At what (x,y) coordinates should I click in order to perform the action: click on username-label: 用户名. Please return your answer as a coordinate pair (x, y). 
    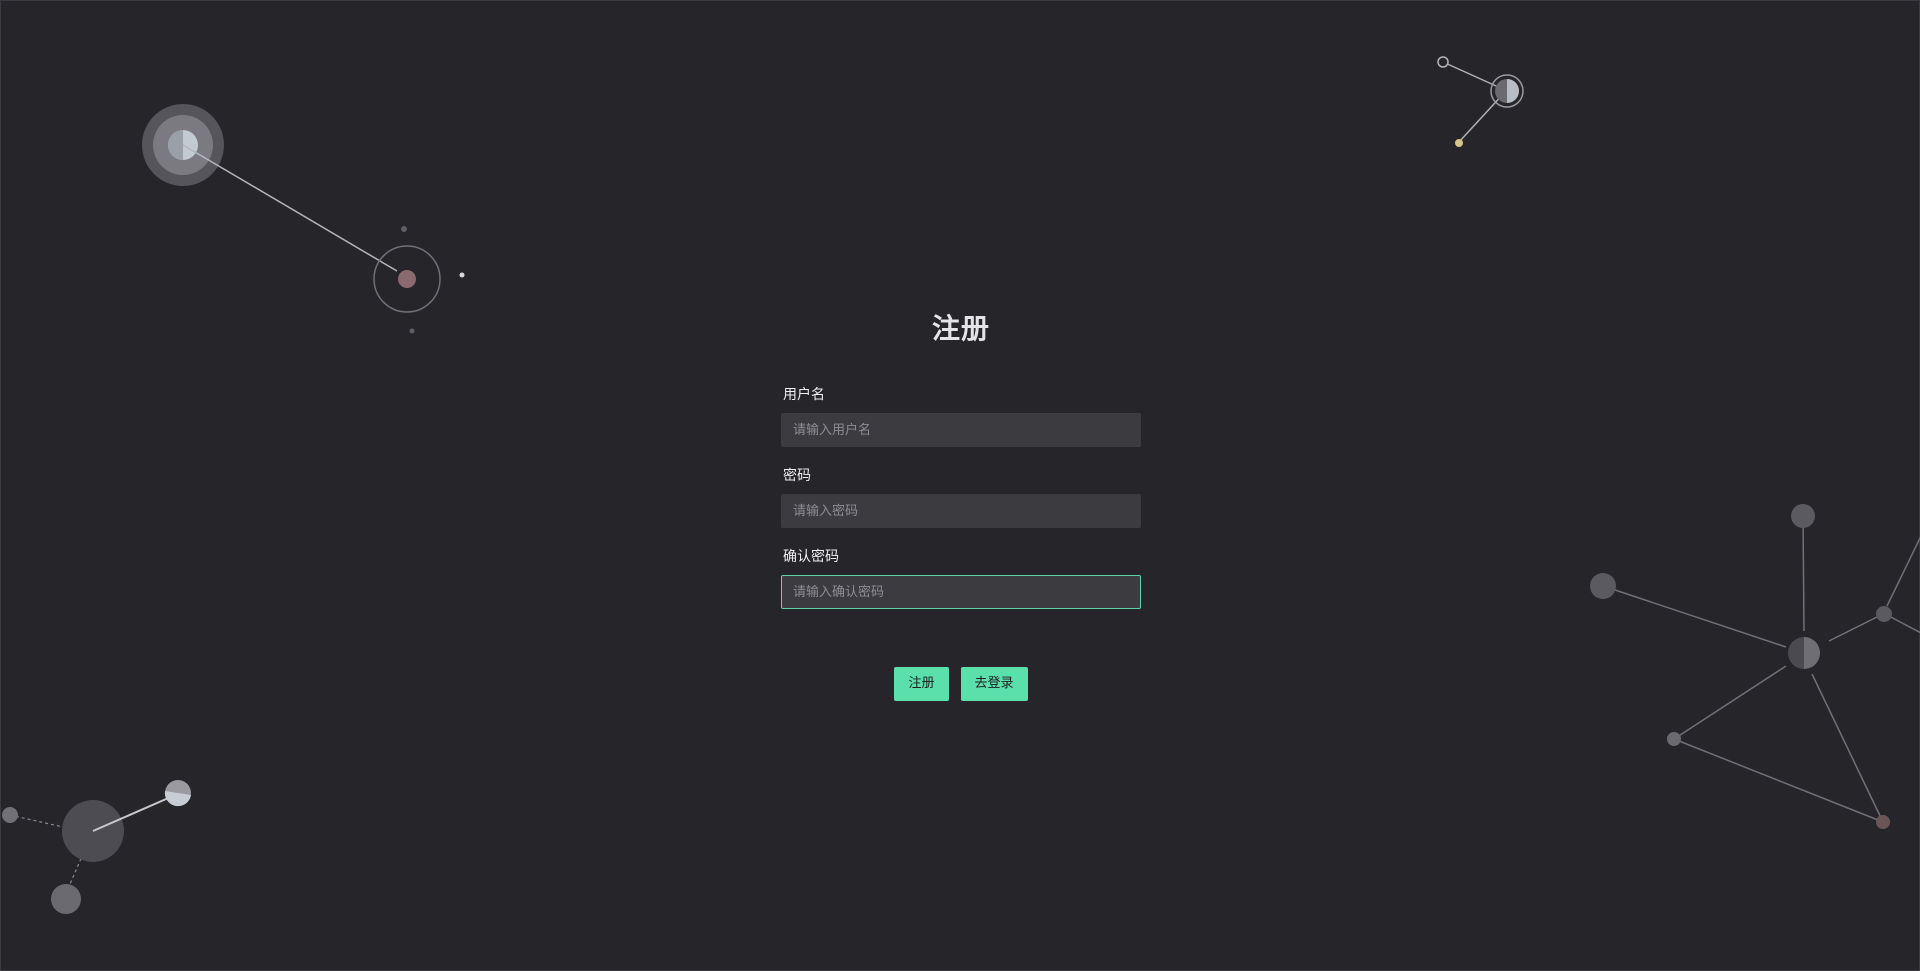
    Looking at the image, I should click on (804, 395).